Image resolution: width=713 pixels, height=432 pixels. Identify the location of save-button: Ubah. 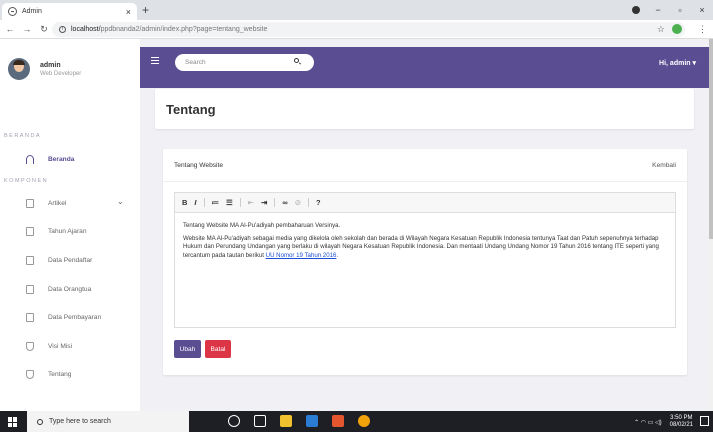
(187, 349).